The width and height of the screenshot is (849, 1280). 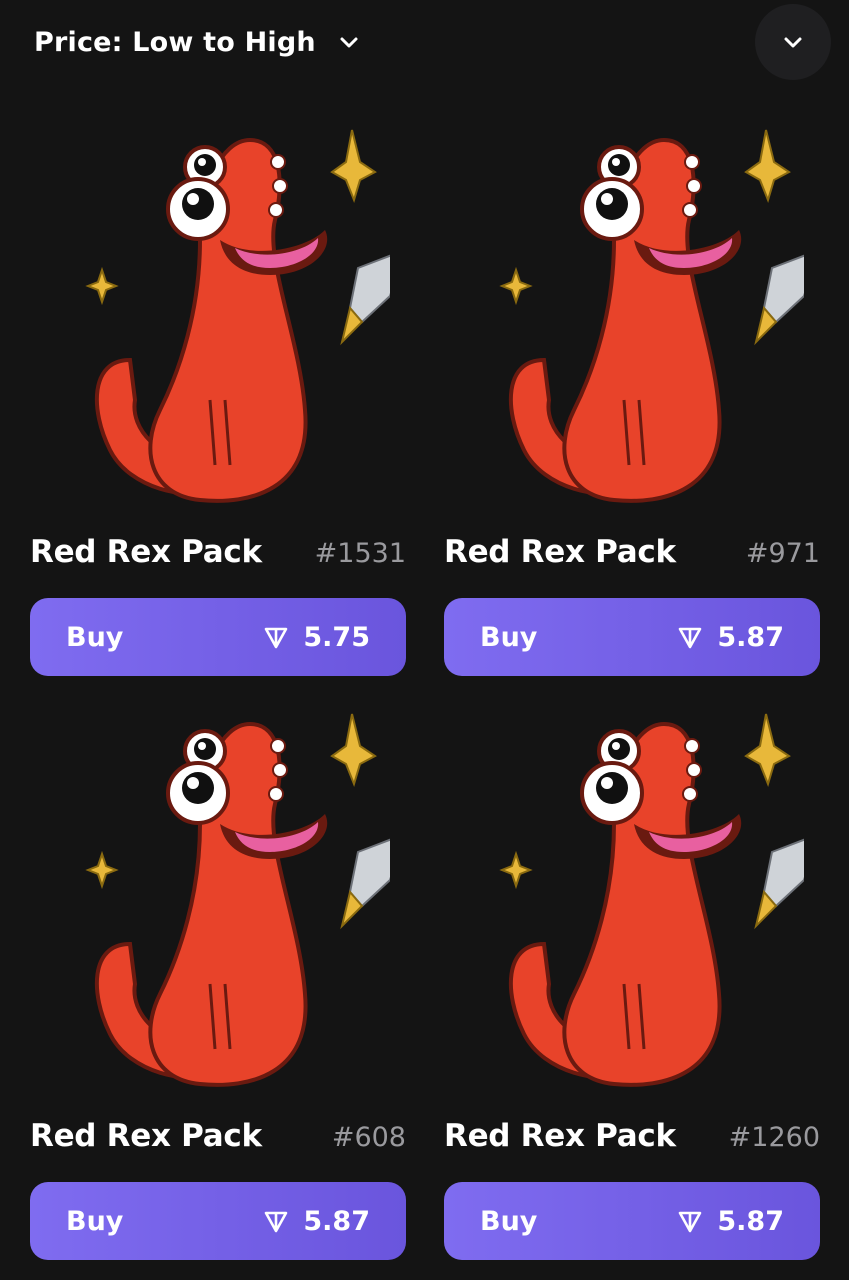 What do you see at coordinates (782, 553) in the screenshot?
I see `gift-number: #971` at bounding box center [782, 553].